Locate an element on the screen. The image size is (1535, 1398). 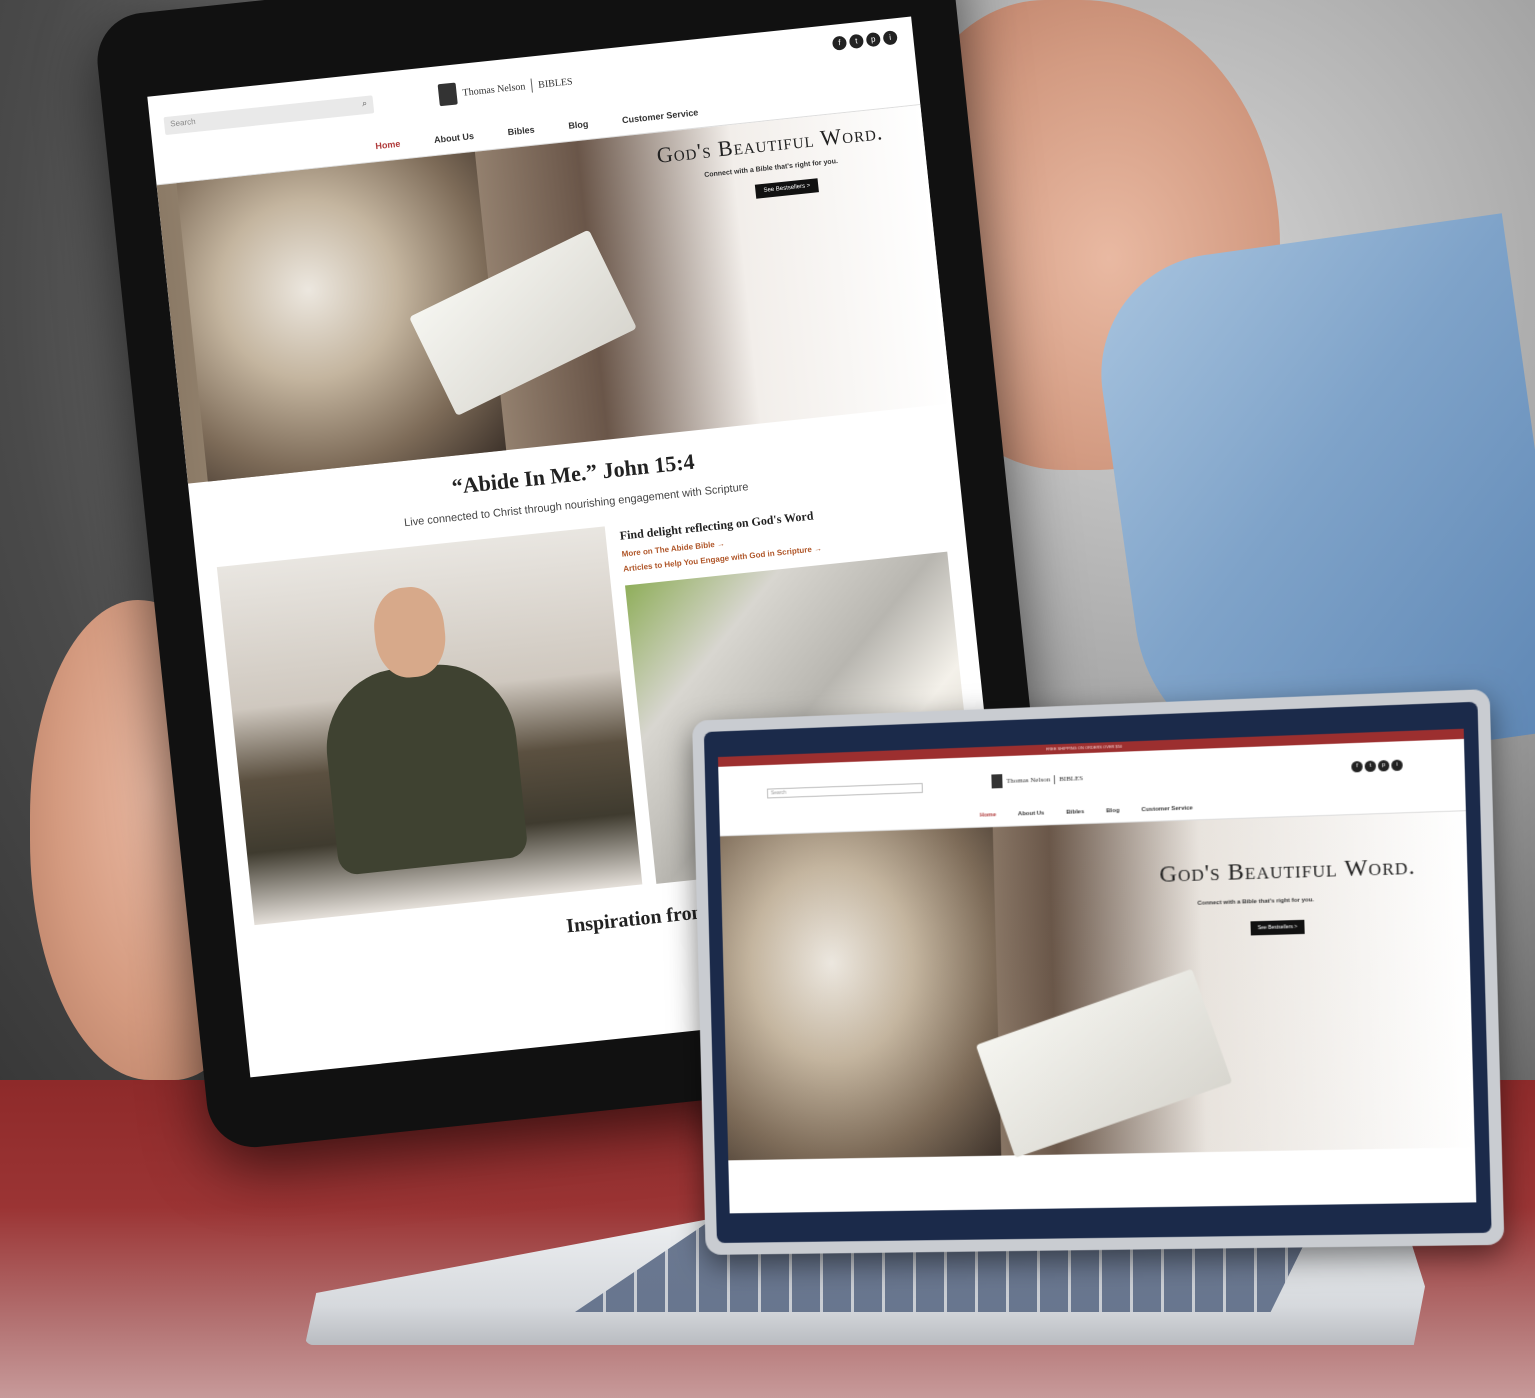
man-figure-body is located at coordinates (424, 766).